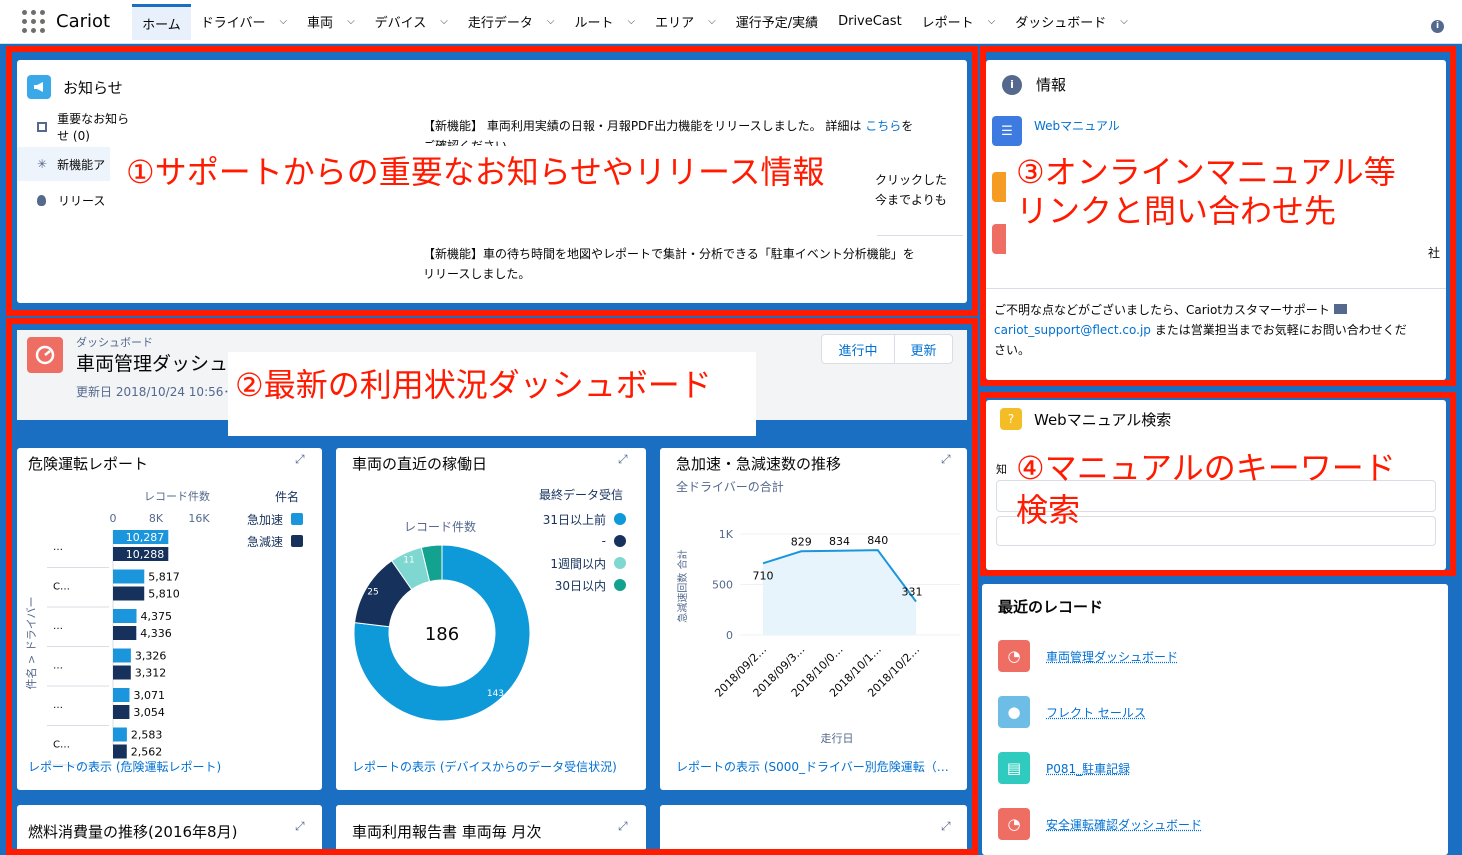 The height and width of the screenshot is (855, 1462). I want to click on nav-item-label: エリア, so click(675, 23).